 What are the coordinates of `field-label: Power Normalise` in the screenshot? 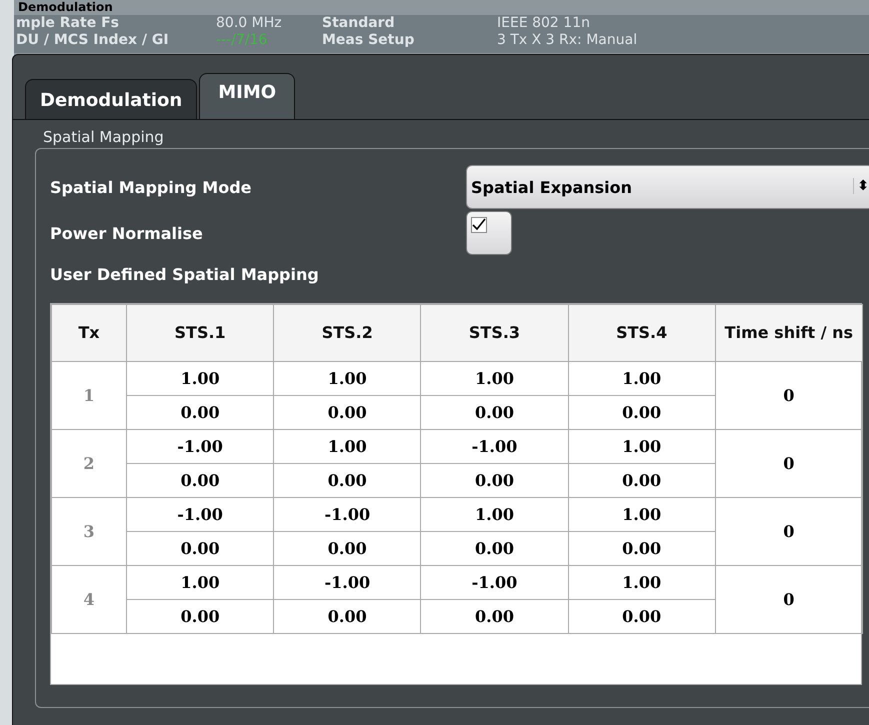 It's located at (127, 233).